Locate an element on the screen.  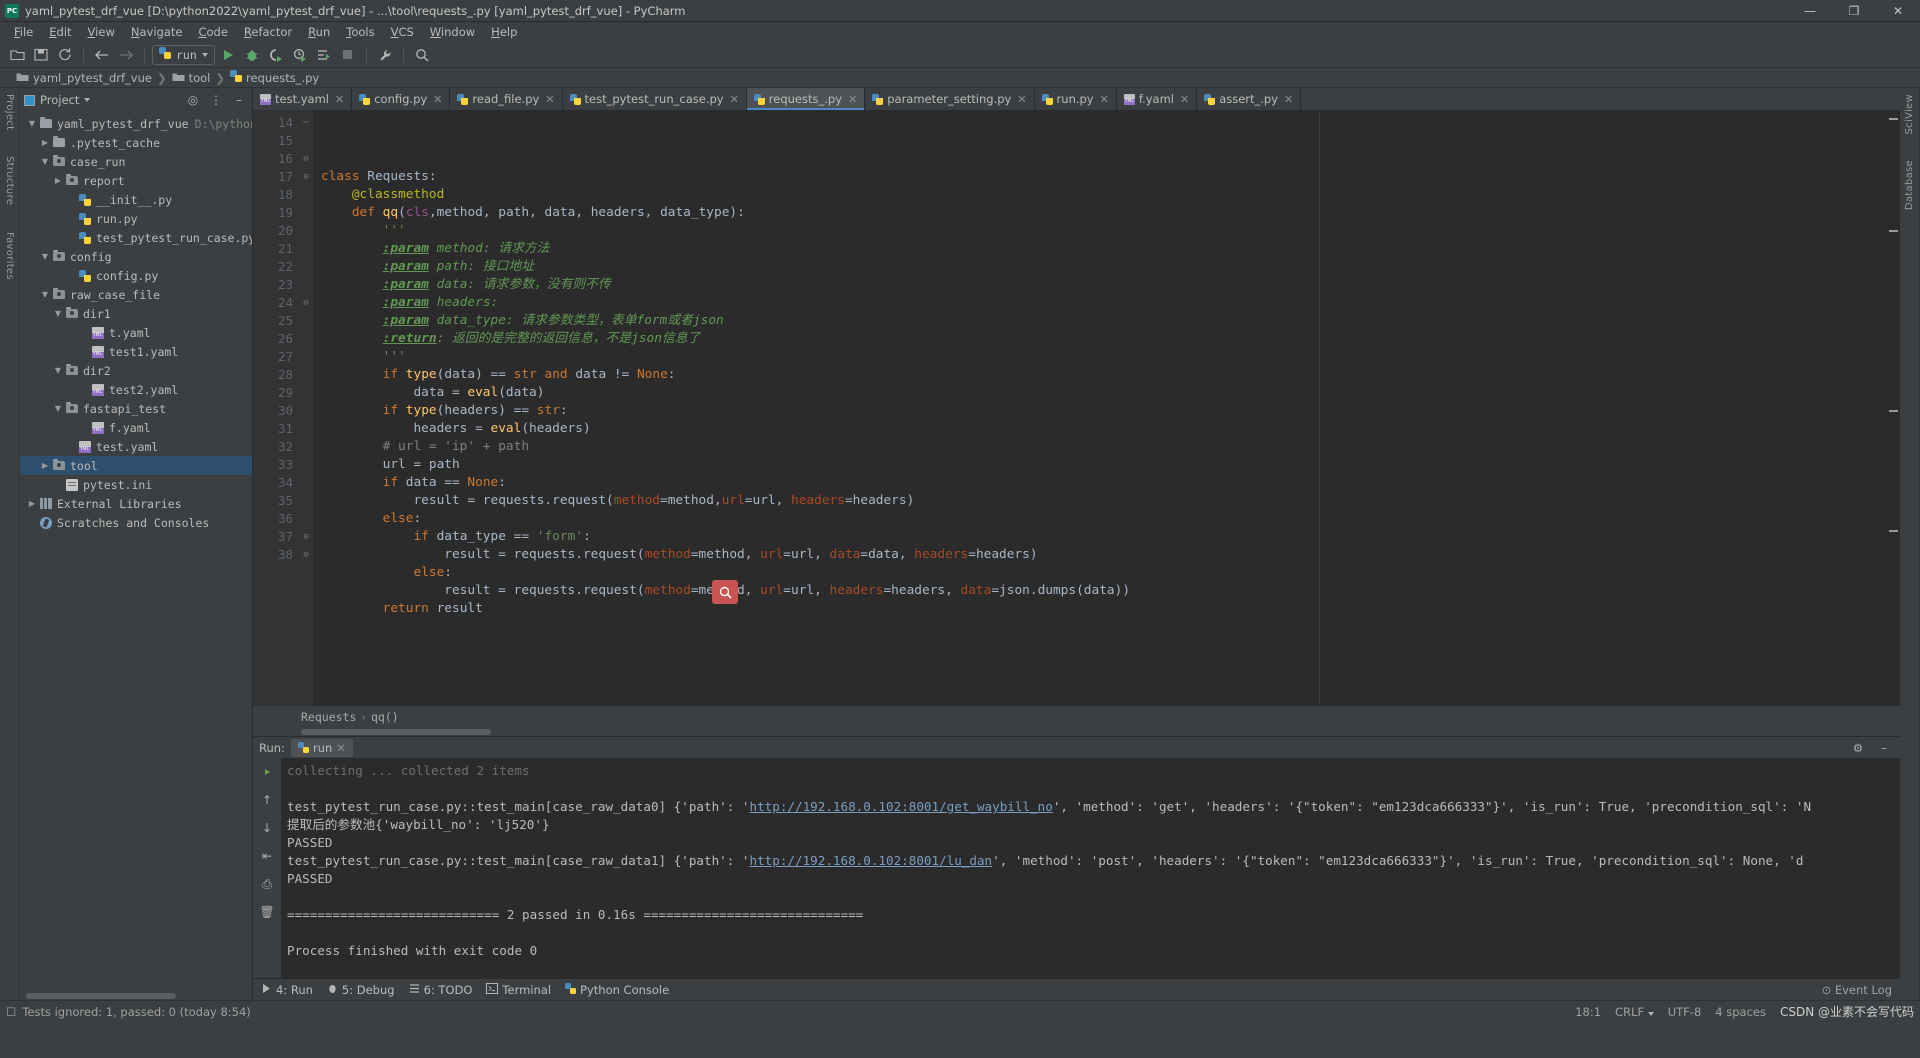
tree-node-test-yaml: test.yaml is located at coordinates (136, 446).